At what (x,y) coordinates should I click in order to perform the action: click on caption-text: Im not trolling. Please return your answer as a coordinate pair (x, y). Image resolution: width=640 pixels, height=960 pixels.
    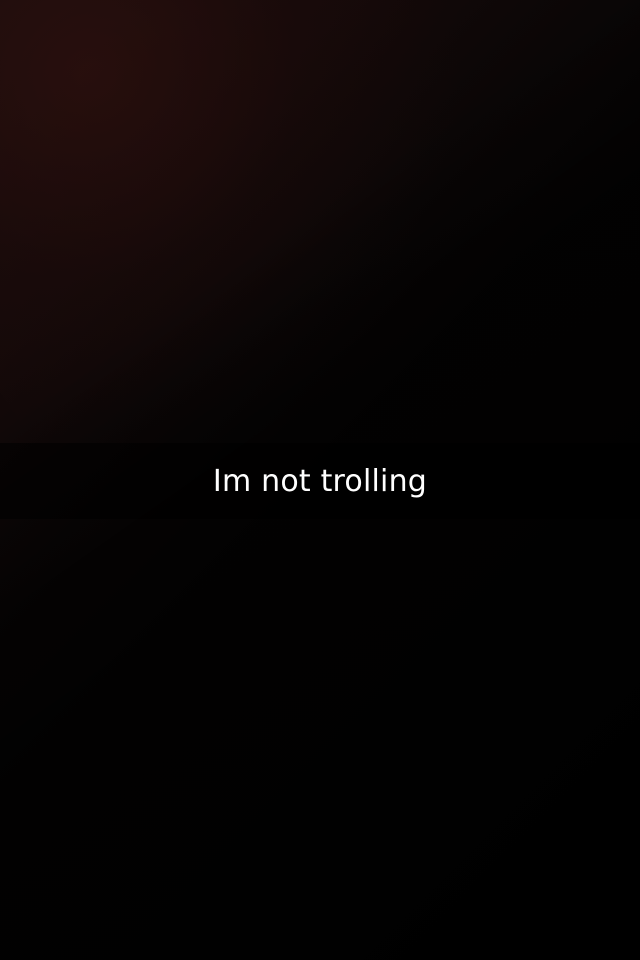
    Looking at the image, I should click on (320, 481).